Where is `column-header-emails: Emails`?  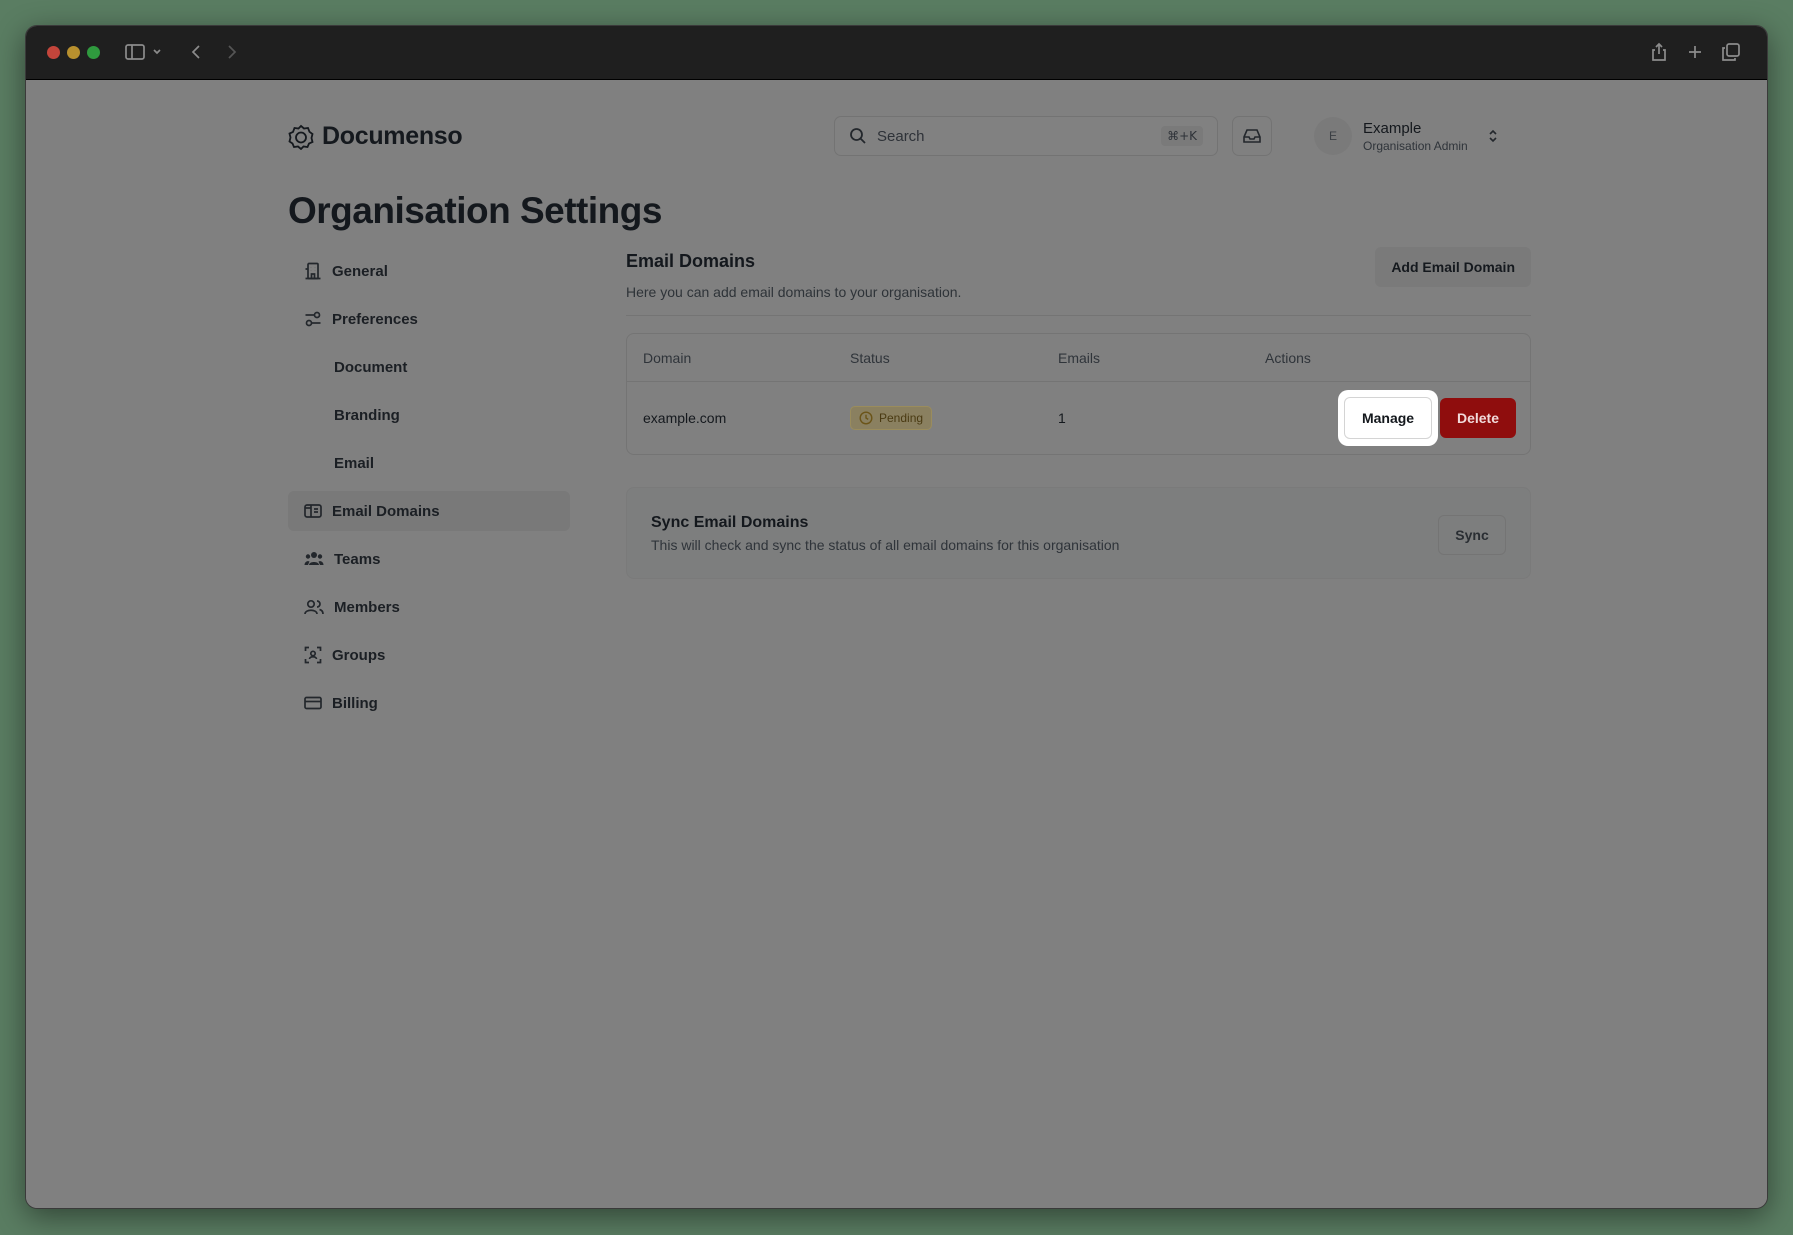
column-header-emails: Emails is located at coordinates (1079, 357).